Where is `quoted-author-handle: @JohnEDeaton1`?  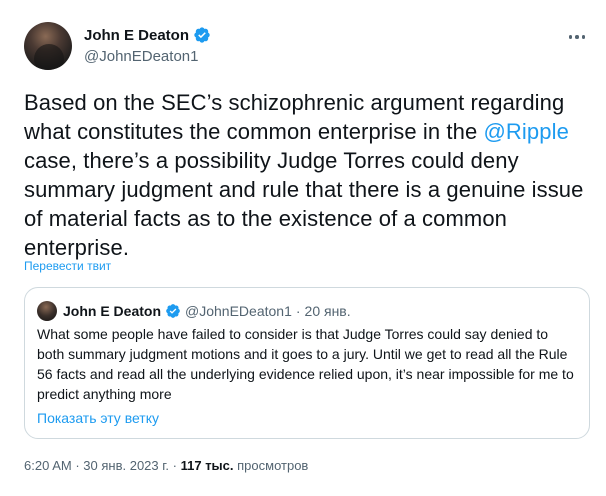
quoted-author-handle: @JohnEDeaton1 is located at coordinates (238, 311).